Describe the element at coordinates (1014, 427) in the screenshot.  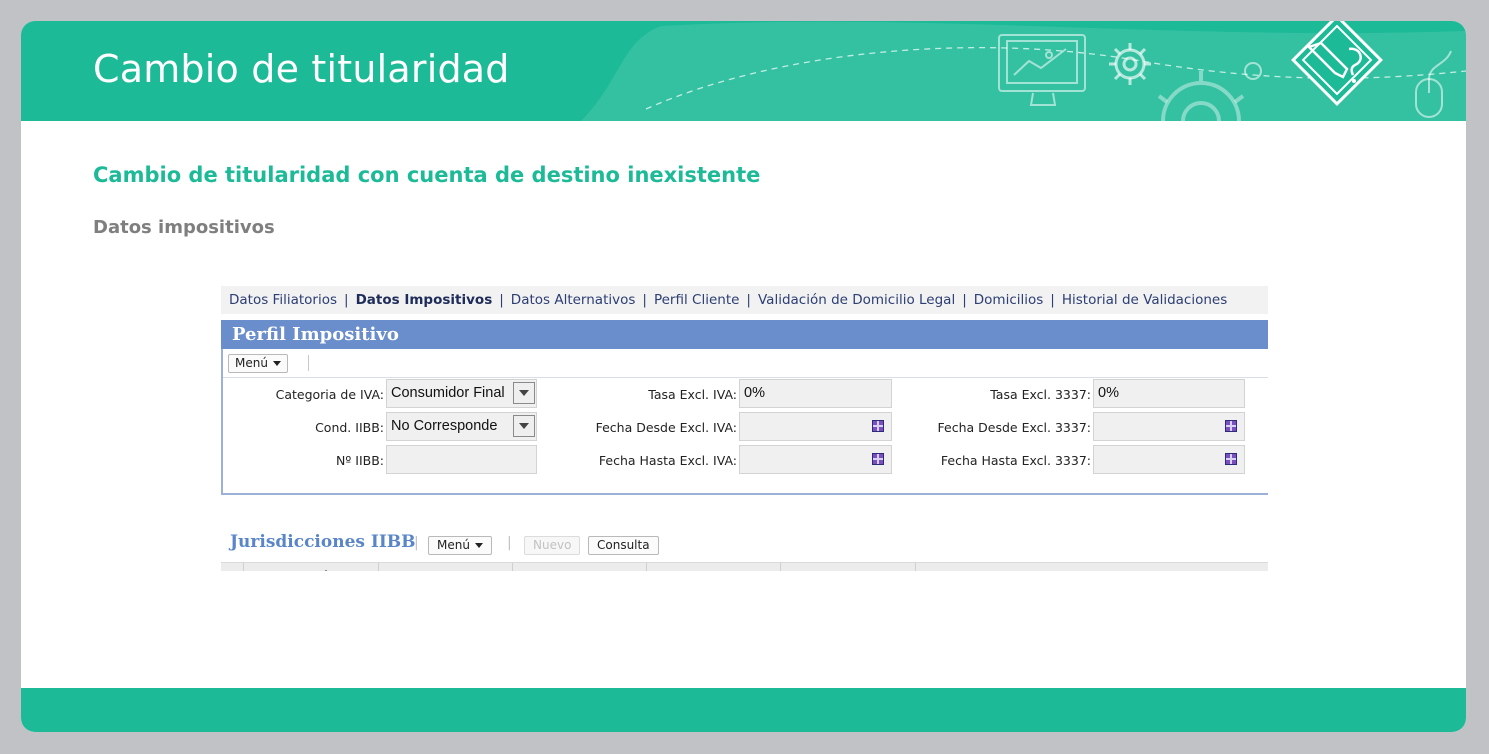
I see `fecha-desde-excl-3337-label: Fecha Desde Excl. 3337:` at that location.